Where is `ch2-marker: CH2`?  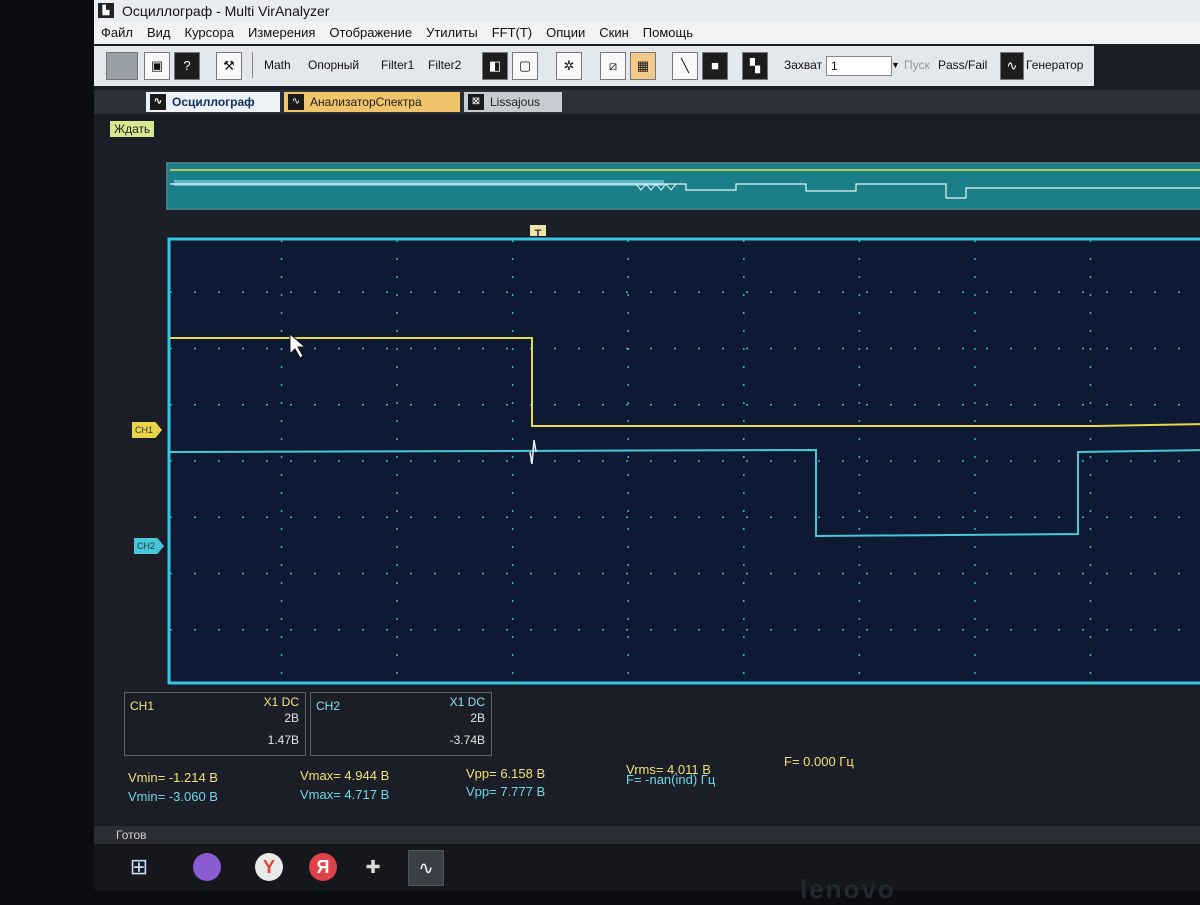 ch2-marker: CH2 is located at coordinates (149, 546).